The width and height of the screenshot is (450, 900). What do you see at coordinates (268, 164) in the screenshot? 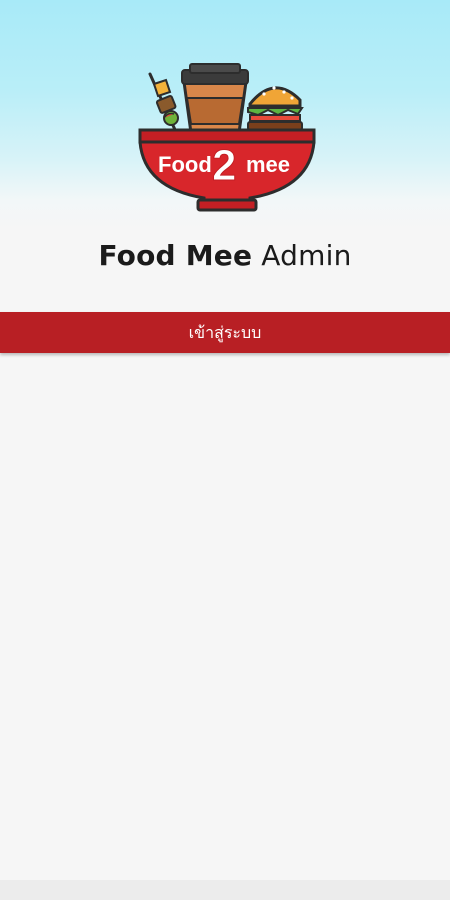
I see `logo-text-mee: mee` at bounding box center [268, 164].